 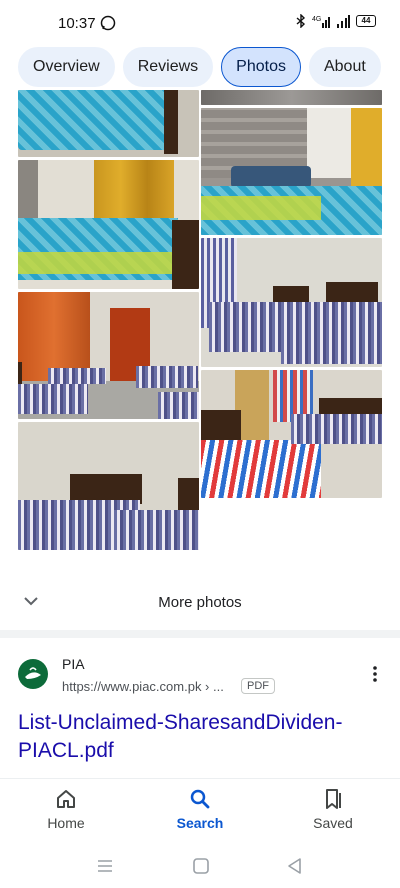 I want to click on status-icons: 4G 44, so click(x=336, y=21).